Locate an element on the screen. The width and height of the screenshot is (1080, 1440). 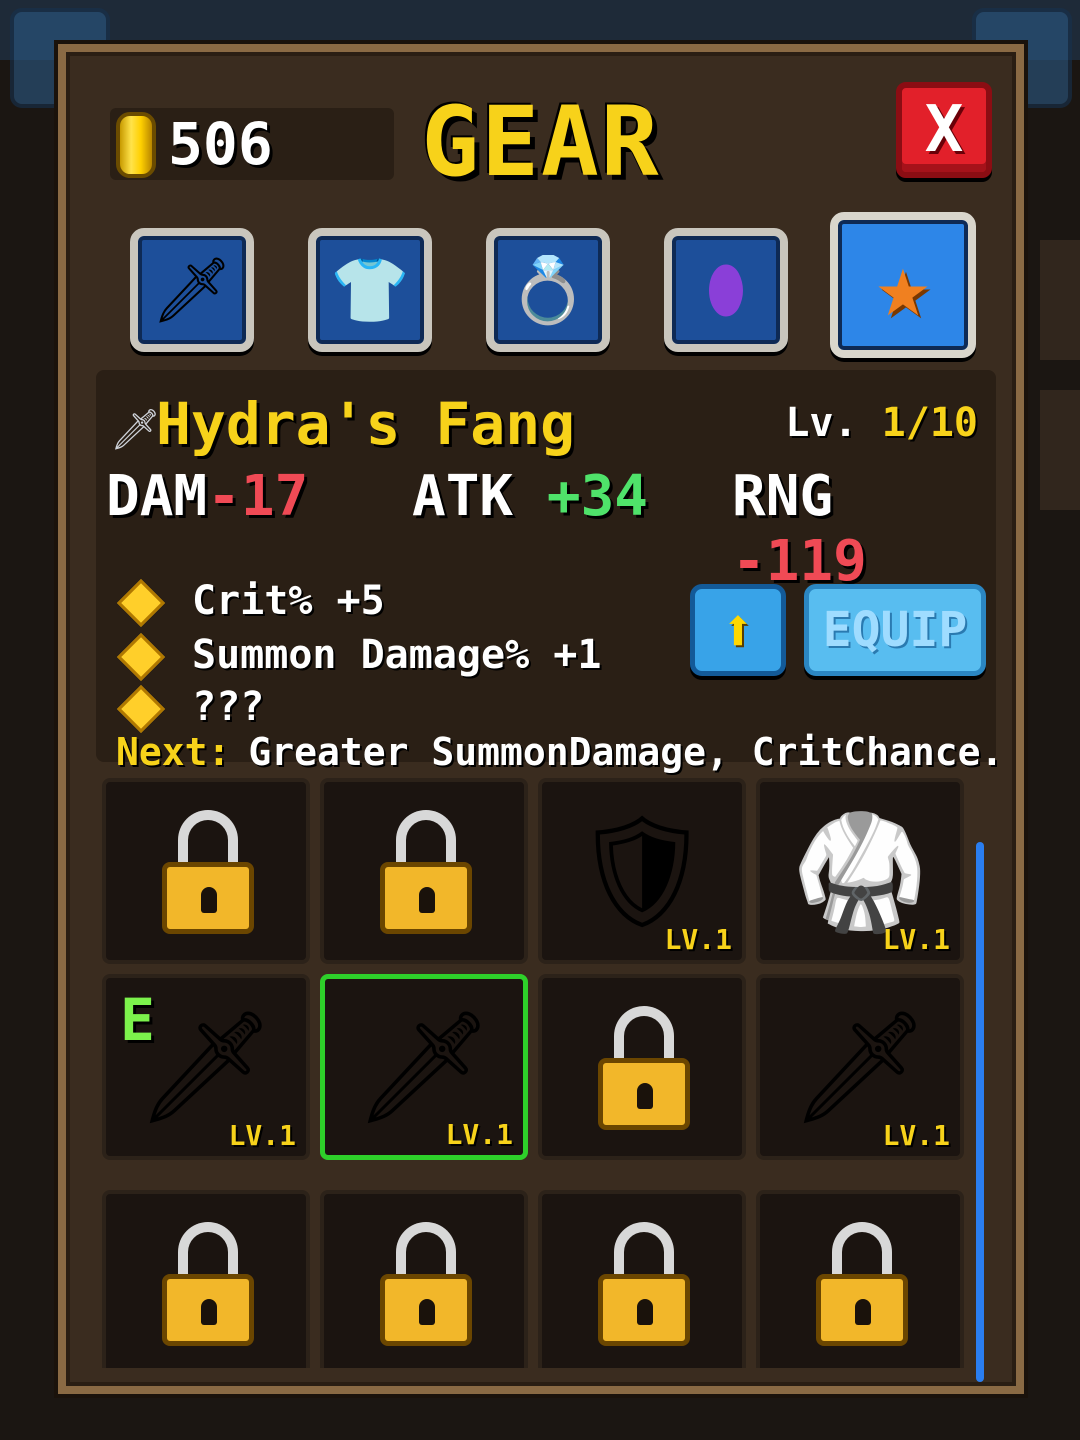
perk-item: Summon Damage% +1 is located at coordinates (359, 657).